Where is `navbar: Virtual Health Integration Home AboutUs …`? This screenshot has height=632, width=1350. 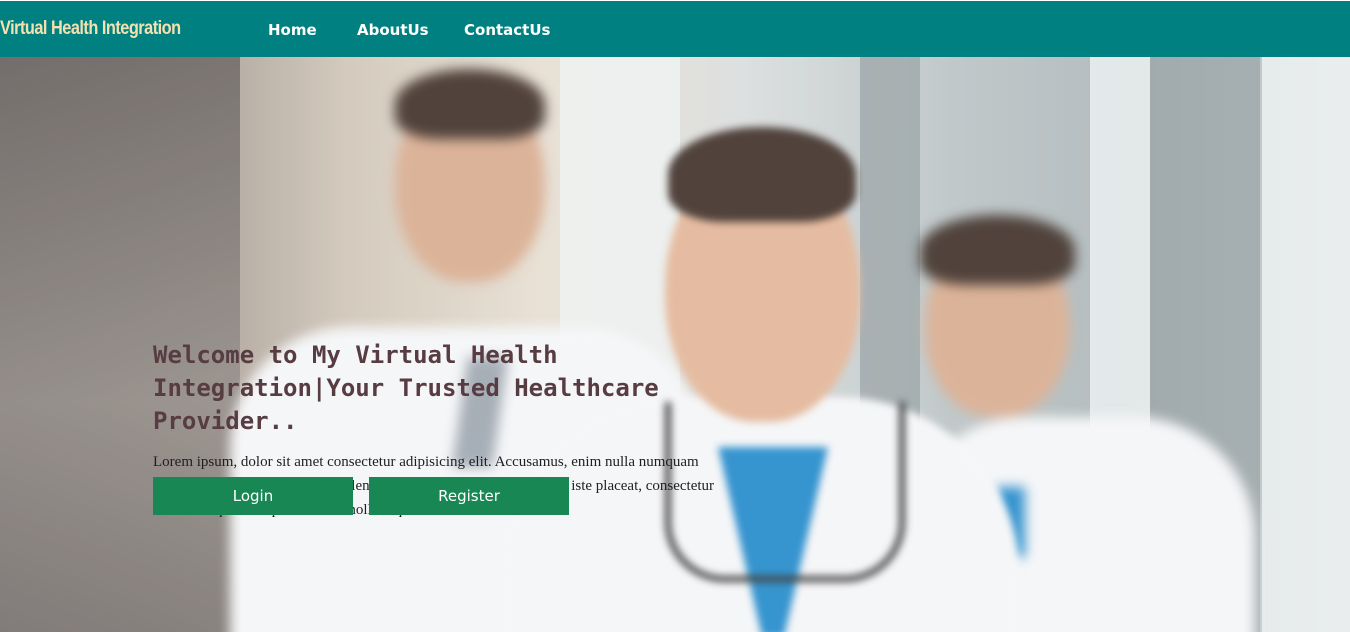
navbar: Virtual Health Integration Home AboutUs … is located at coordinates (675, 29).